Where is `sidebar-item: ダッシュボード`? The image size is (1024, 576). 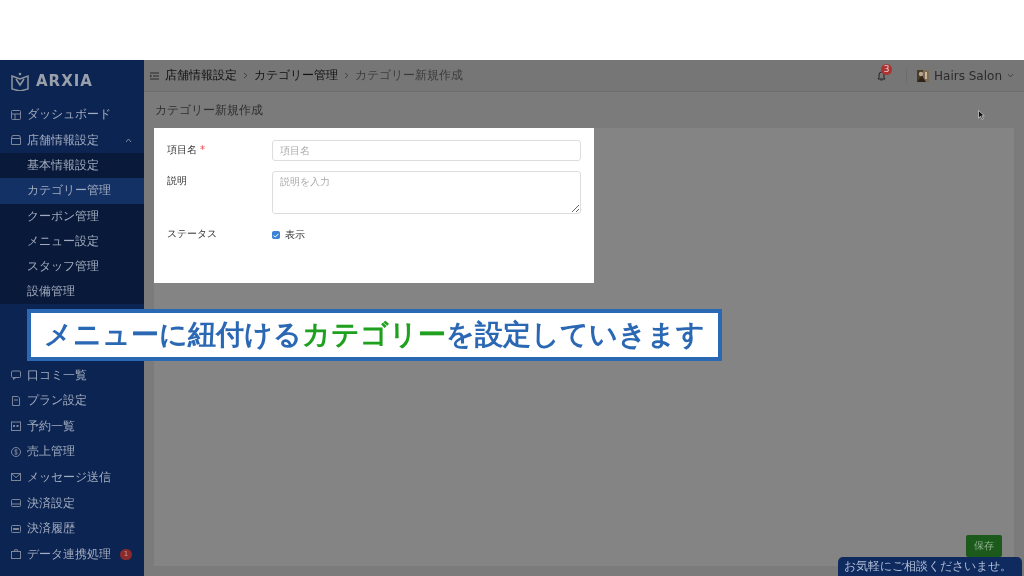
sidebar-item: ダッシュボード is located at coordinates (72, 115).